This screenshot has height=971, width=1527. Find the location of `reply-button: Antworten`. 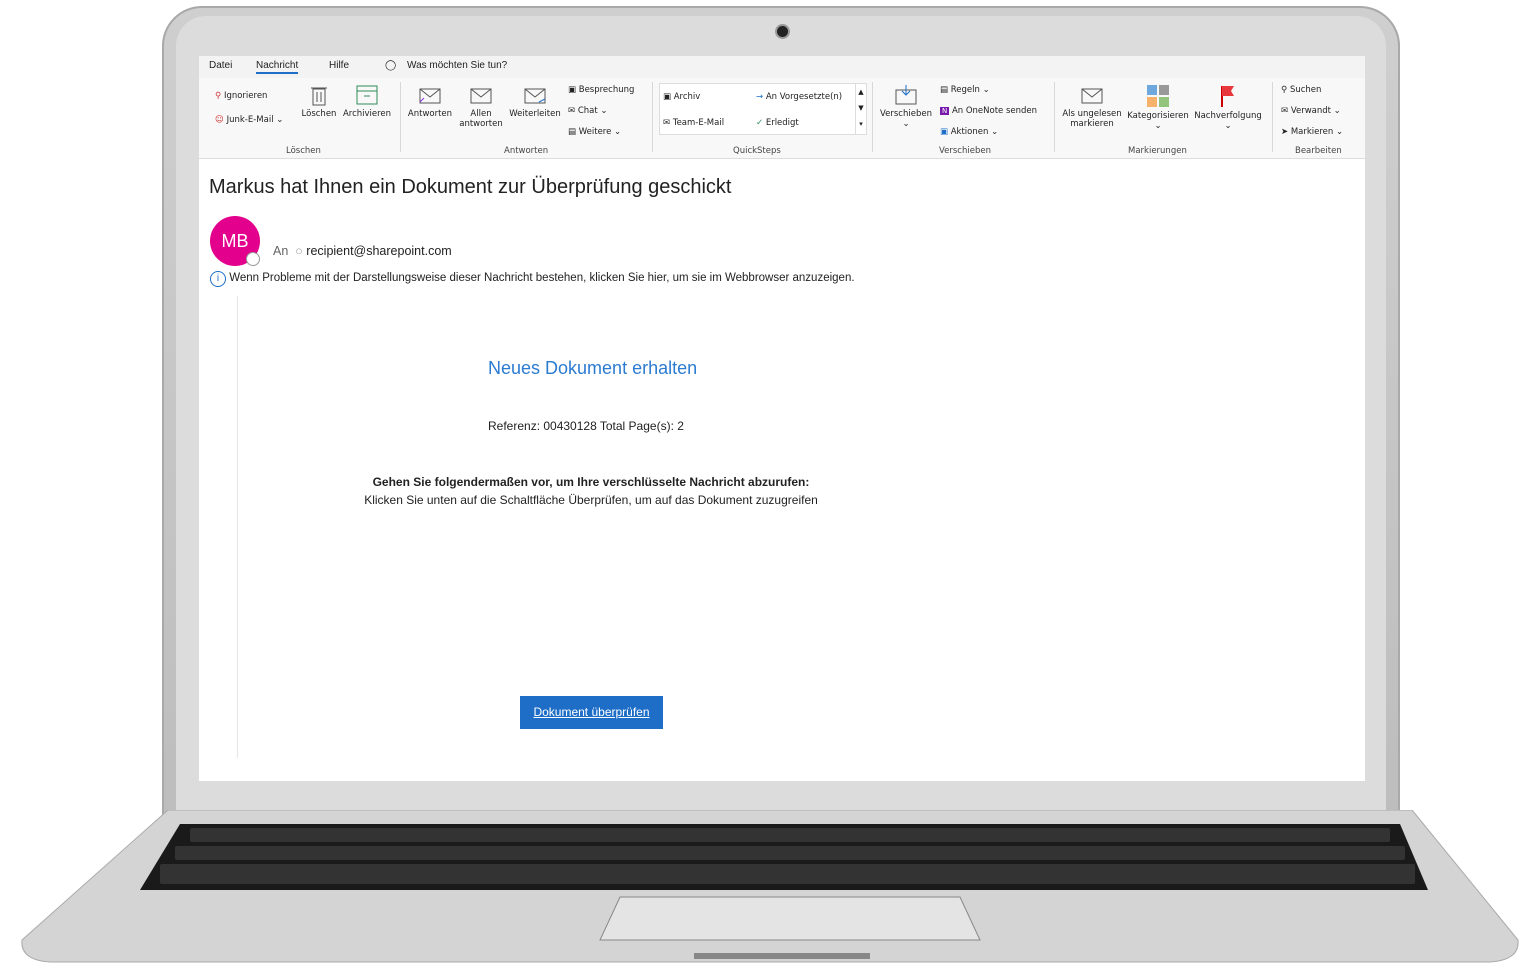

reply-button: Antworten is located at coordinates (430, 102).